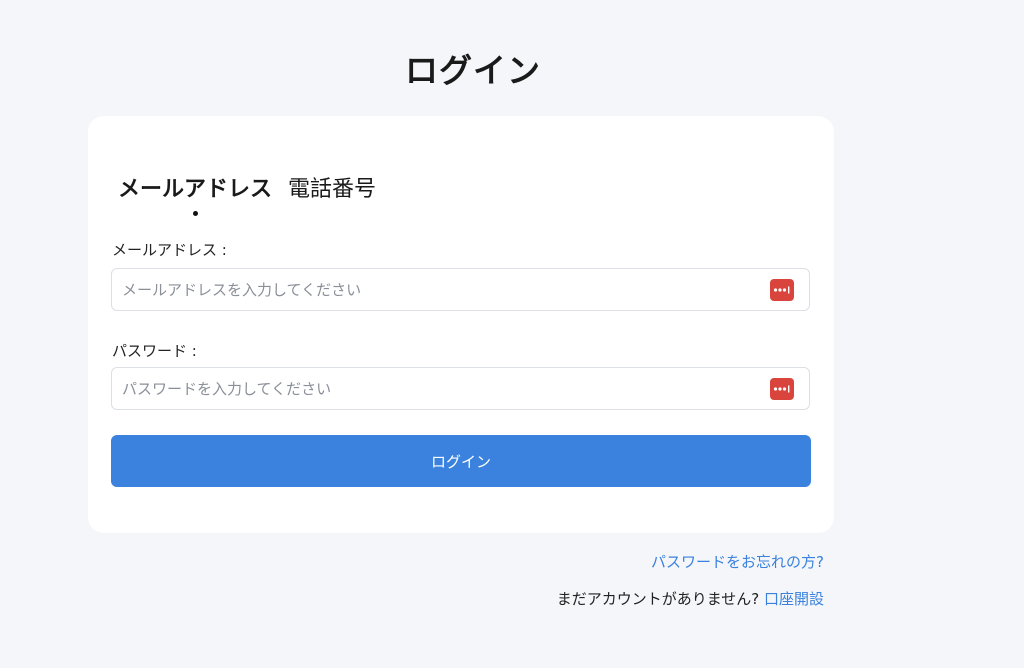  I want to click on password-label: パスワード :, so click(154, 351).